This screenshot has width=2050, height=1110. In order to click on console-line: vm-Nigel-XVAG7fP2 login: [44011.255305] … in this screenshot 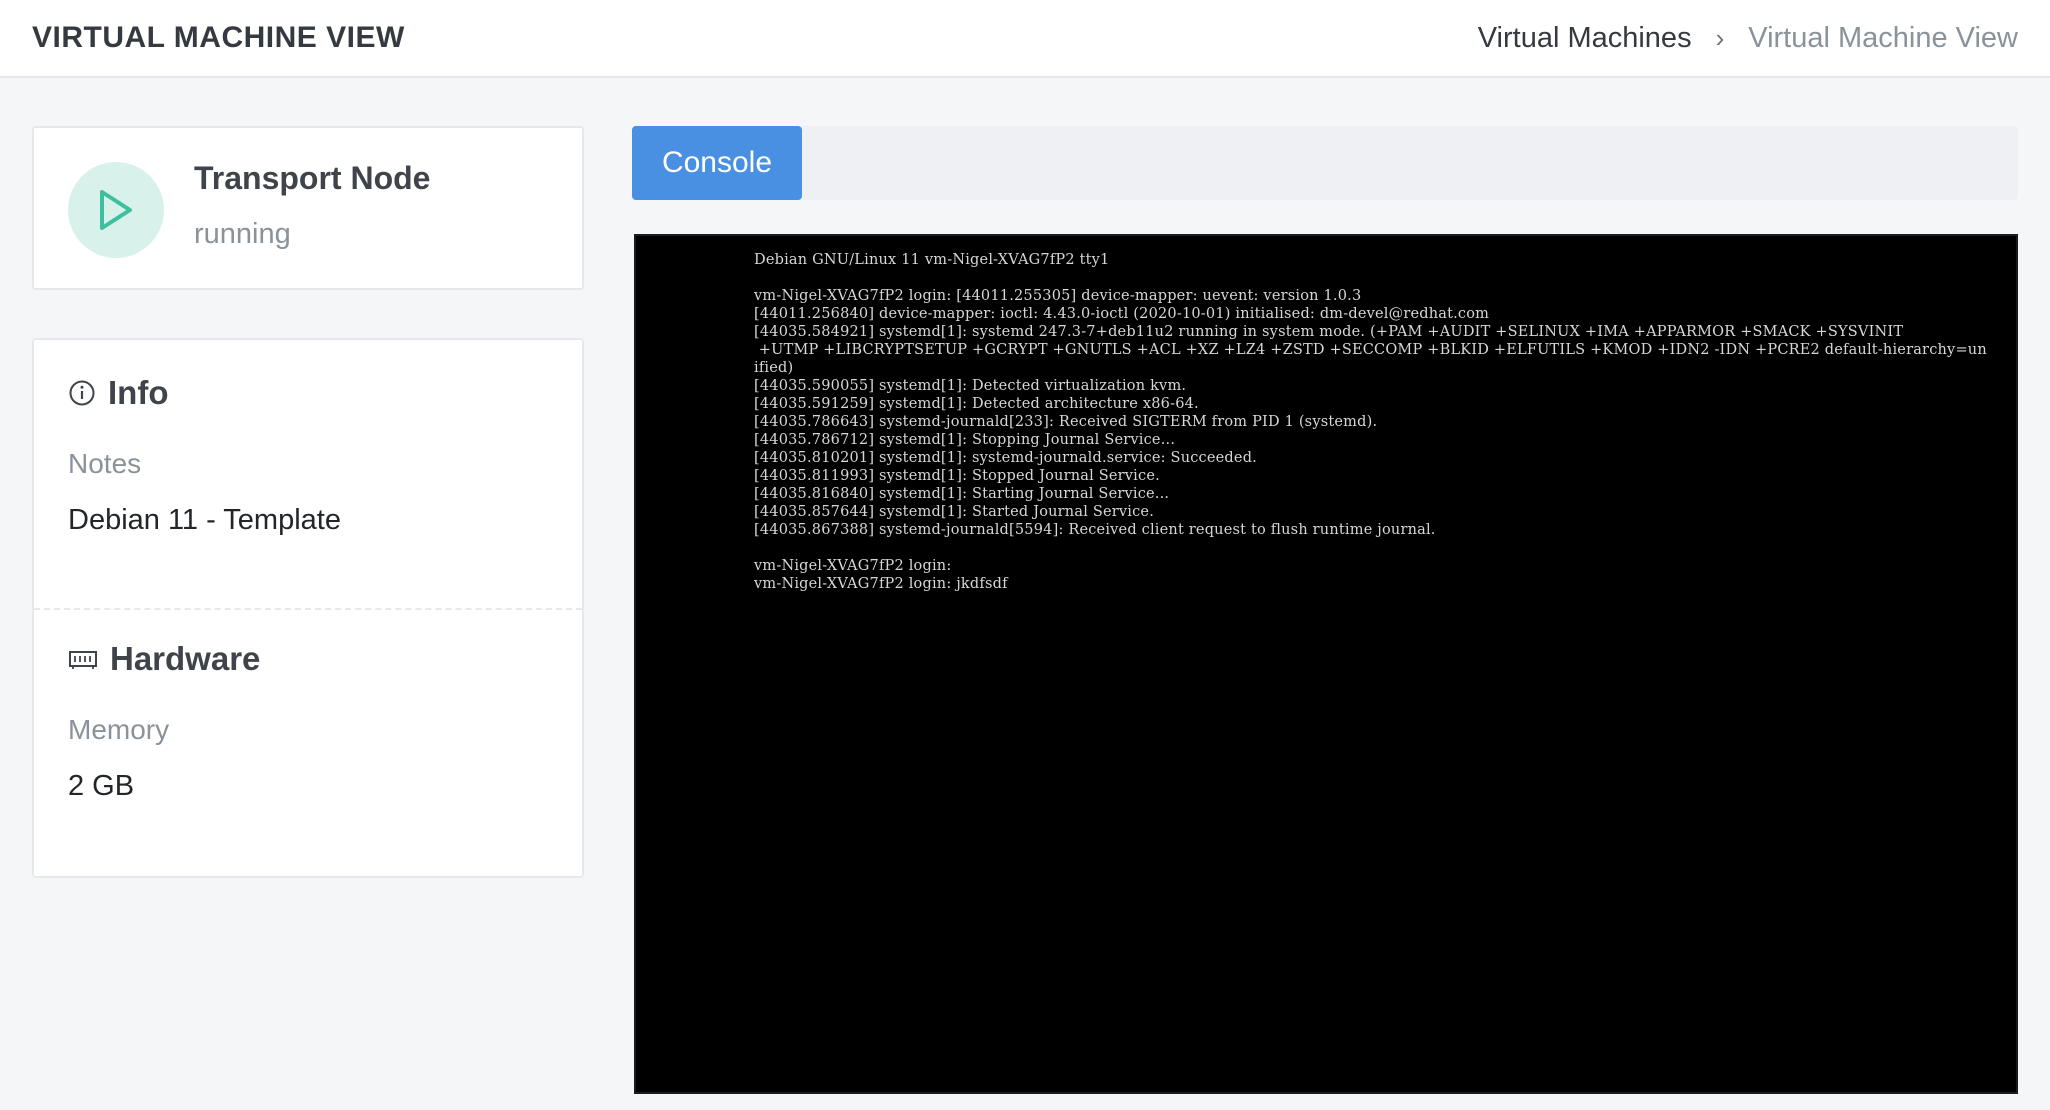, I will do `click(1058, 296)`.